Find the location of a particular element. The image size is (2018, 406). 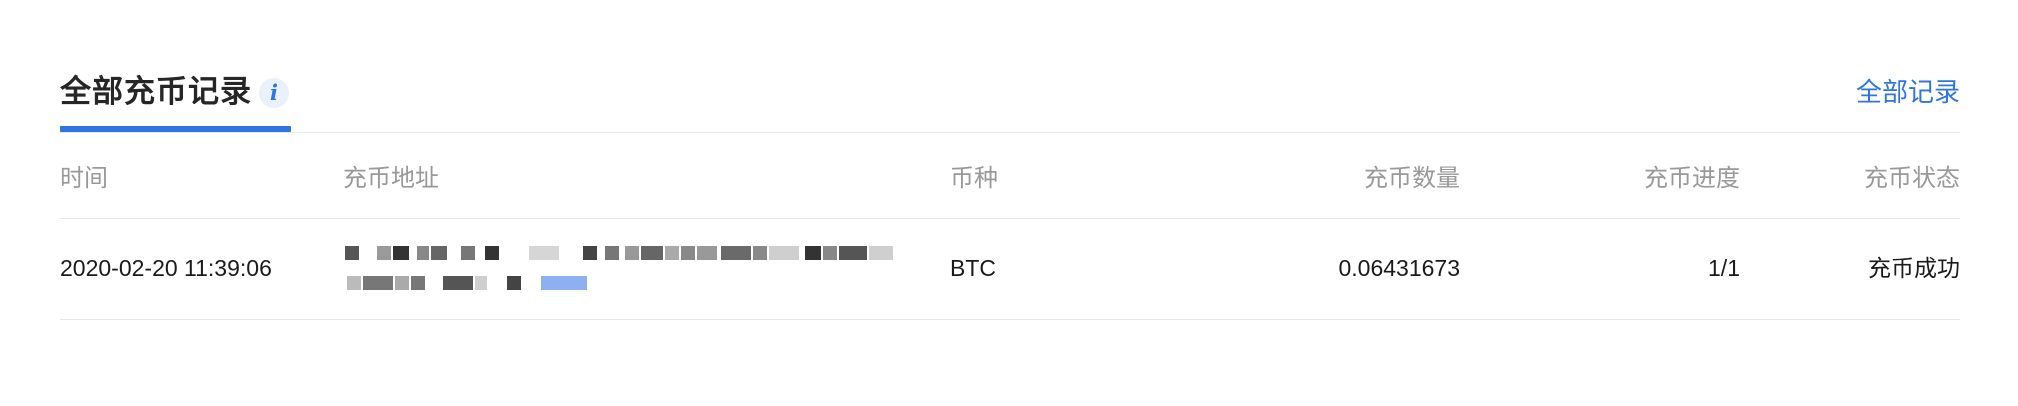

all-records-link: 全部记录 is located at coordinates (1908, 92).